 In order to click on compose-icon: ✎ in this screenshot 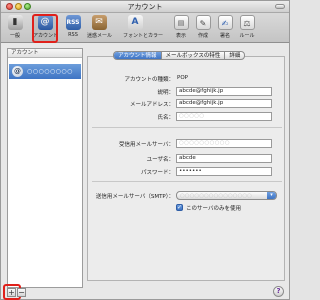, I will do `click(203, 22)`.